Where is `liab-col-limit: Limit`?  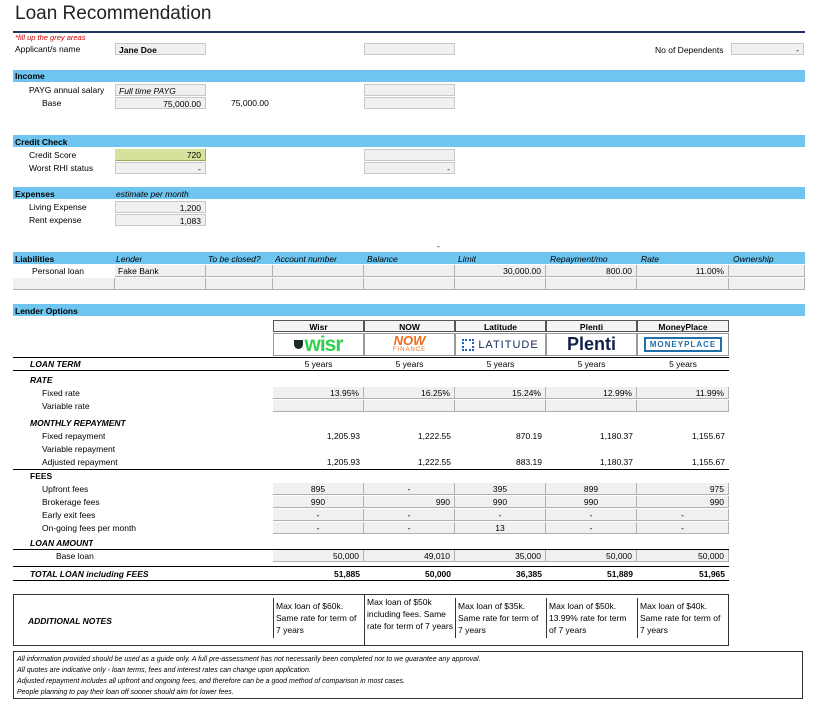
liab-col-limit: Limit is located at coordinates (467, 259).